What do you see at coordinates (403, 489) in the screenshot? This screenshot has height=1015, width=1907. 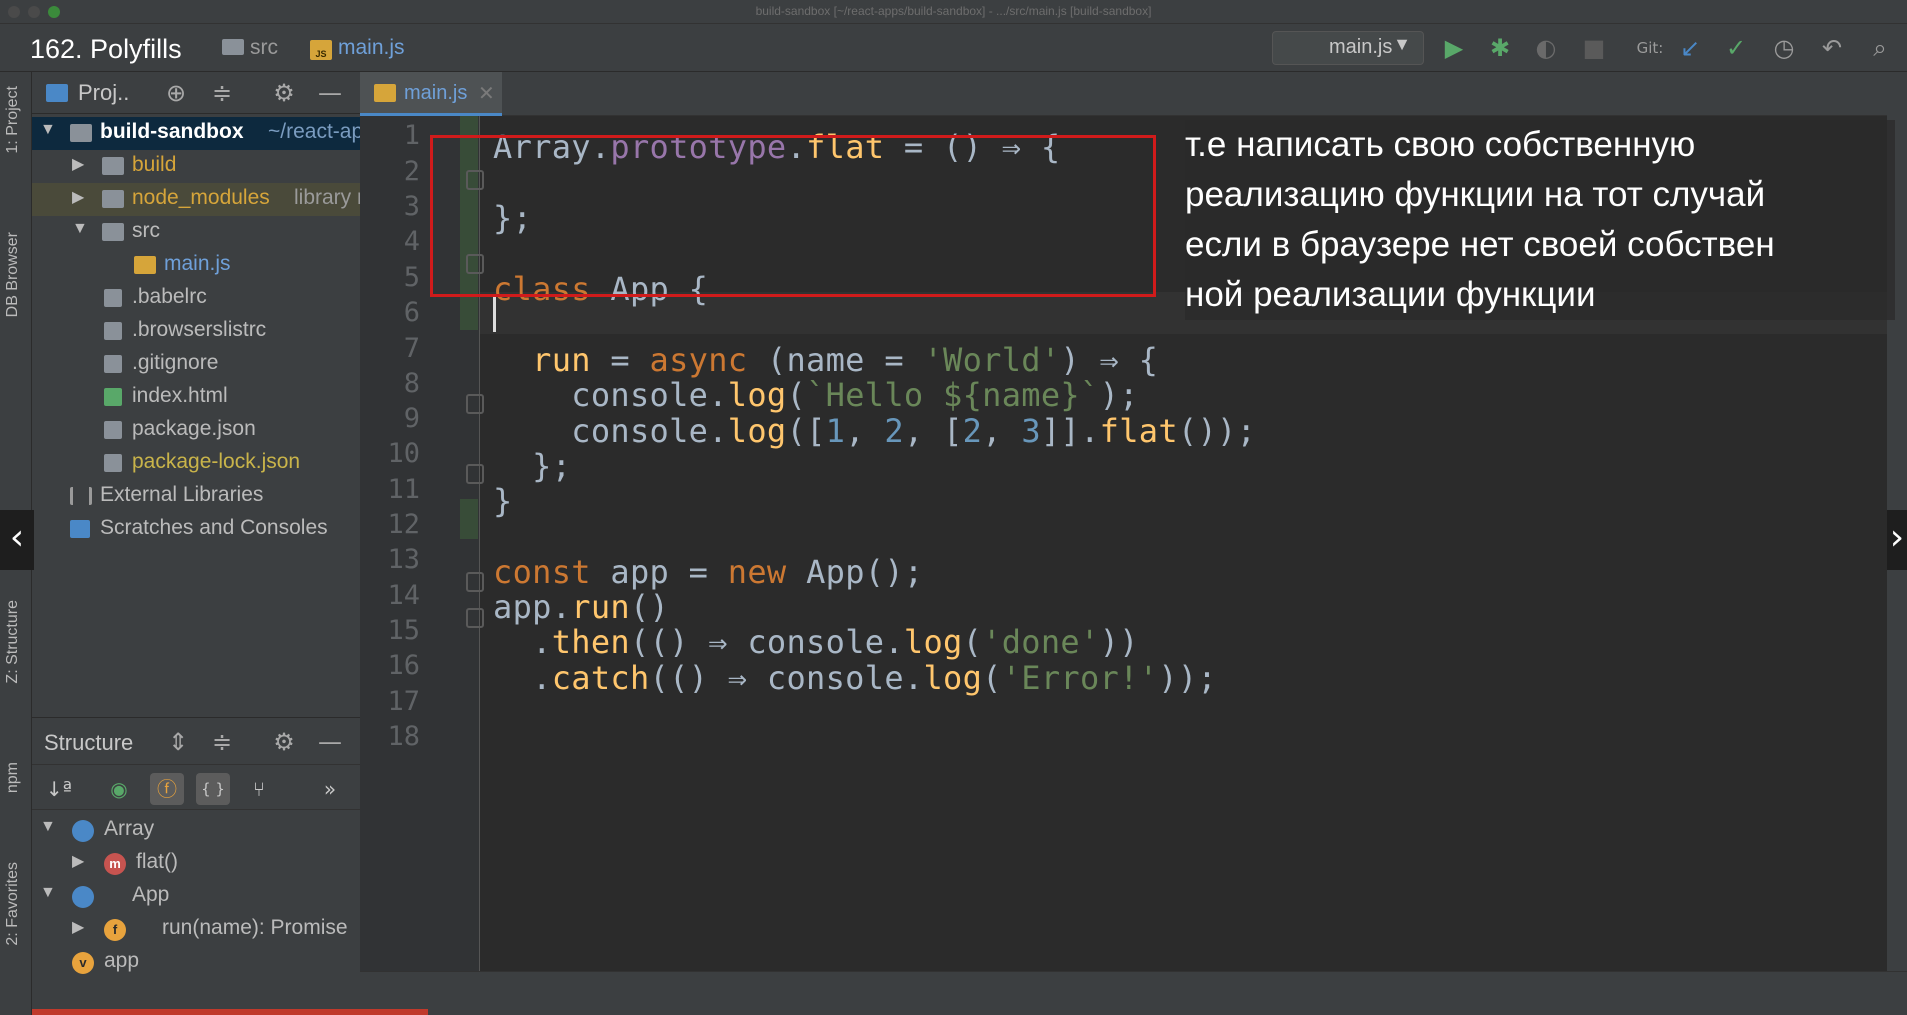 I see `line-number: 11` at bounding box center [403, 489].